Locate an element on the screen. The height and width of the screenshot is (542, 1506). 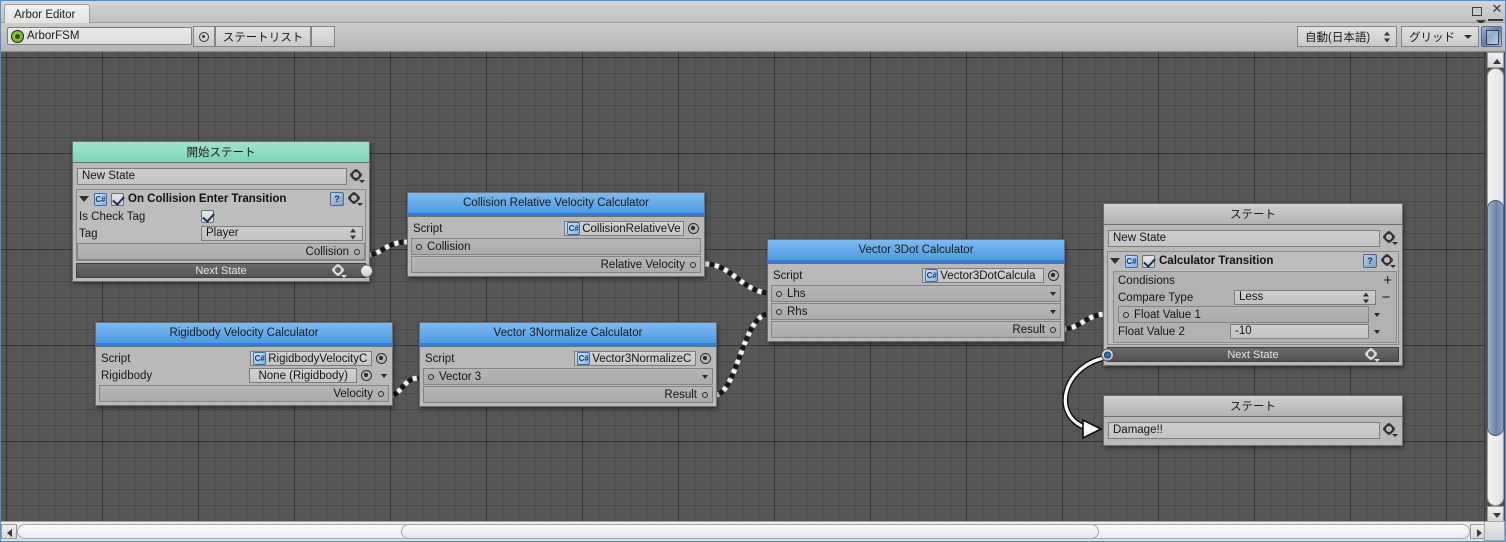
horizontal-scrollbar is located at coordinates (743, 531).